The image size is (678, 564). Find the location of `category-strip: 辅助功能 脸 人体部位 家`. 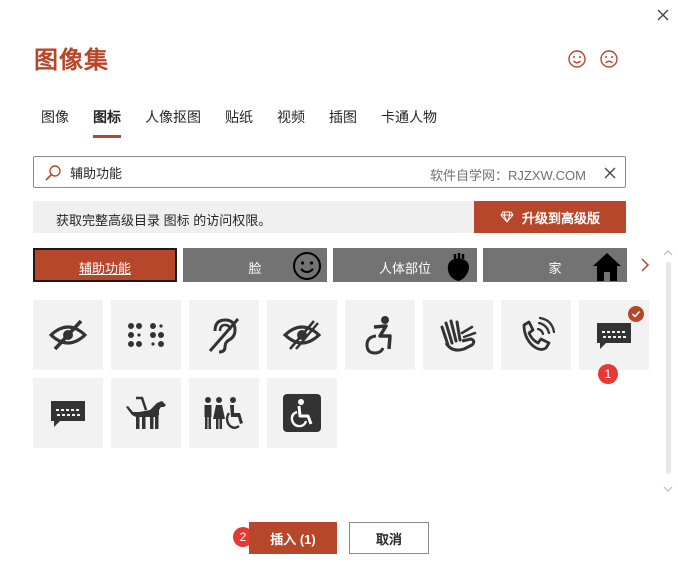

category-strip: 辅助功能 脸 人体部位 家 is located at coordinates (333, 265).